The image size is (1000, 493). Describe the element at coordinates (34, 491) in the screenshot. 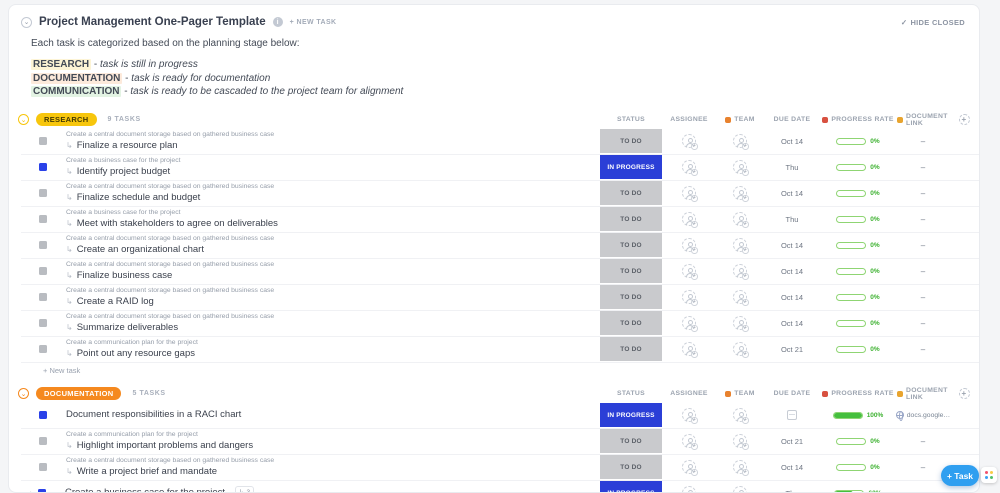

I see `expand-icon: ›` at that location.